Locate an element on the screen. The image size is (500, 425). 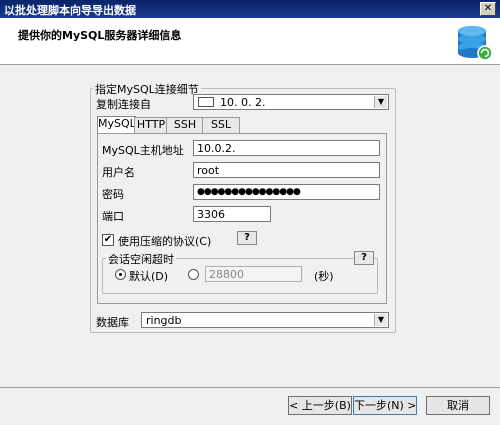
tab-mysql: MySQL is located at coordinates (116, 125).